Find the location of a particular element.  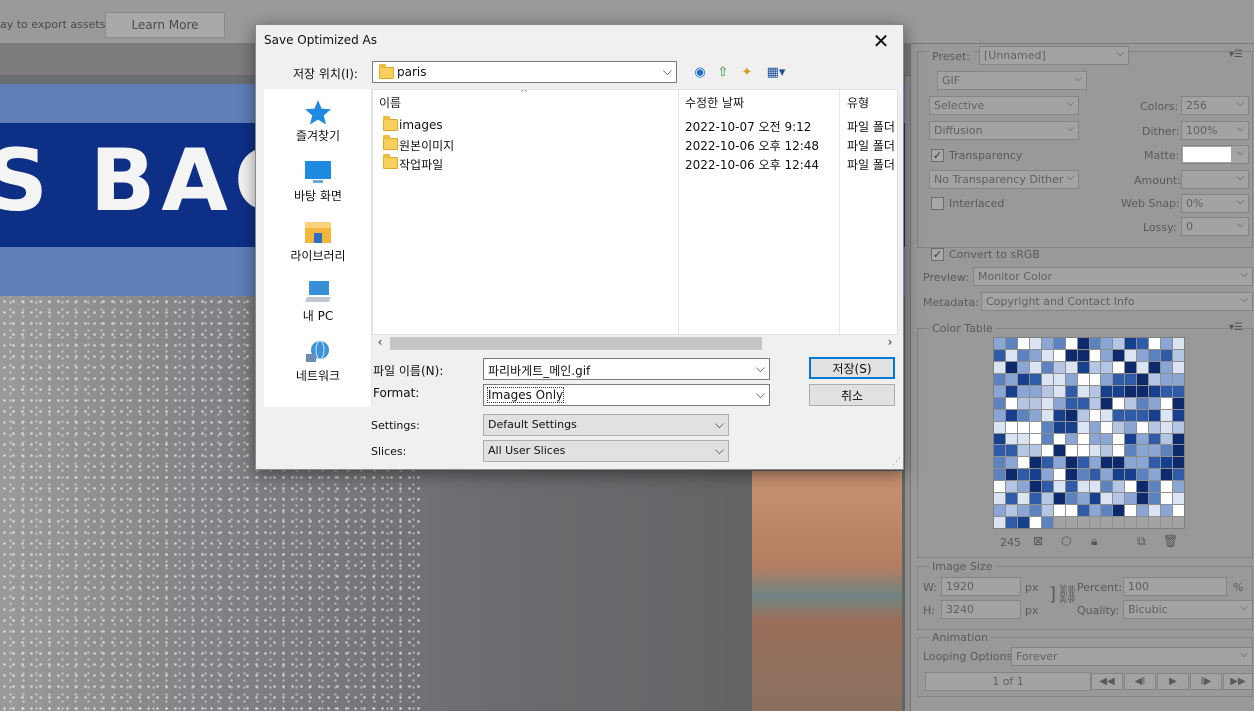

interlaced-checkbox is located at coordinates (937, 203).